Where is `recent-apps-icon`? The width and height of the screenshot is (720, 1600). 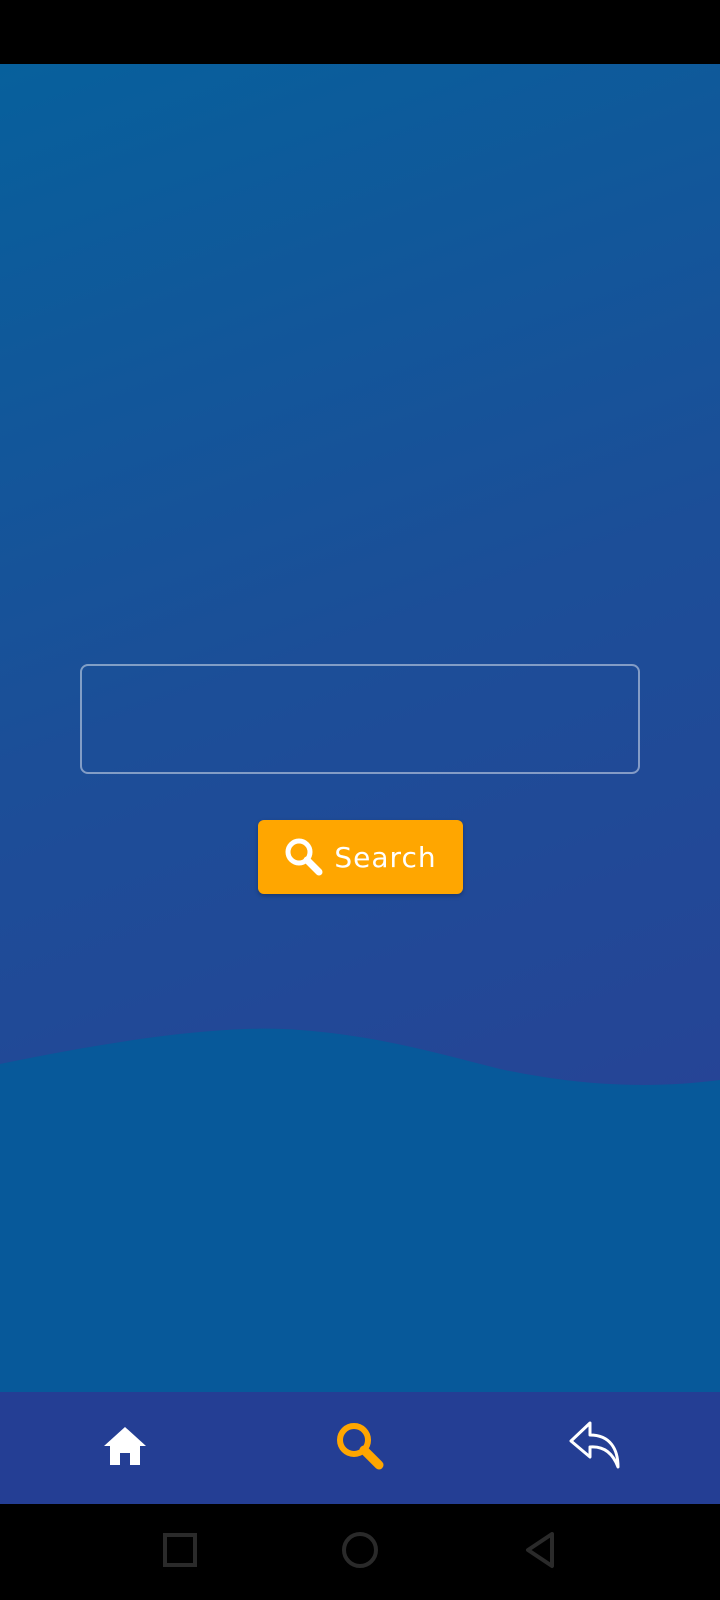 recent-apps-icon is located at coordinates (180, 1552).